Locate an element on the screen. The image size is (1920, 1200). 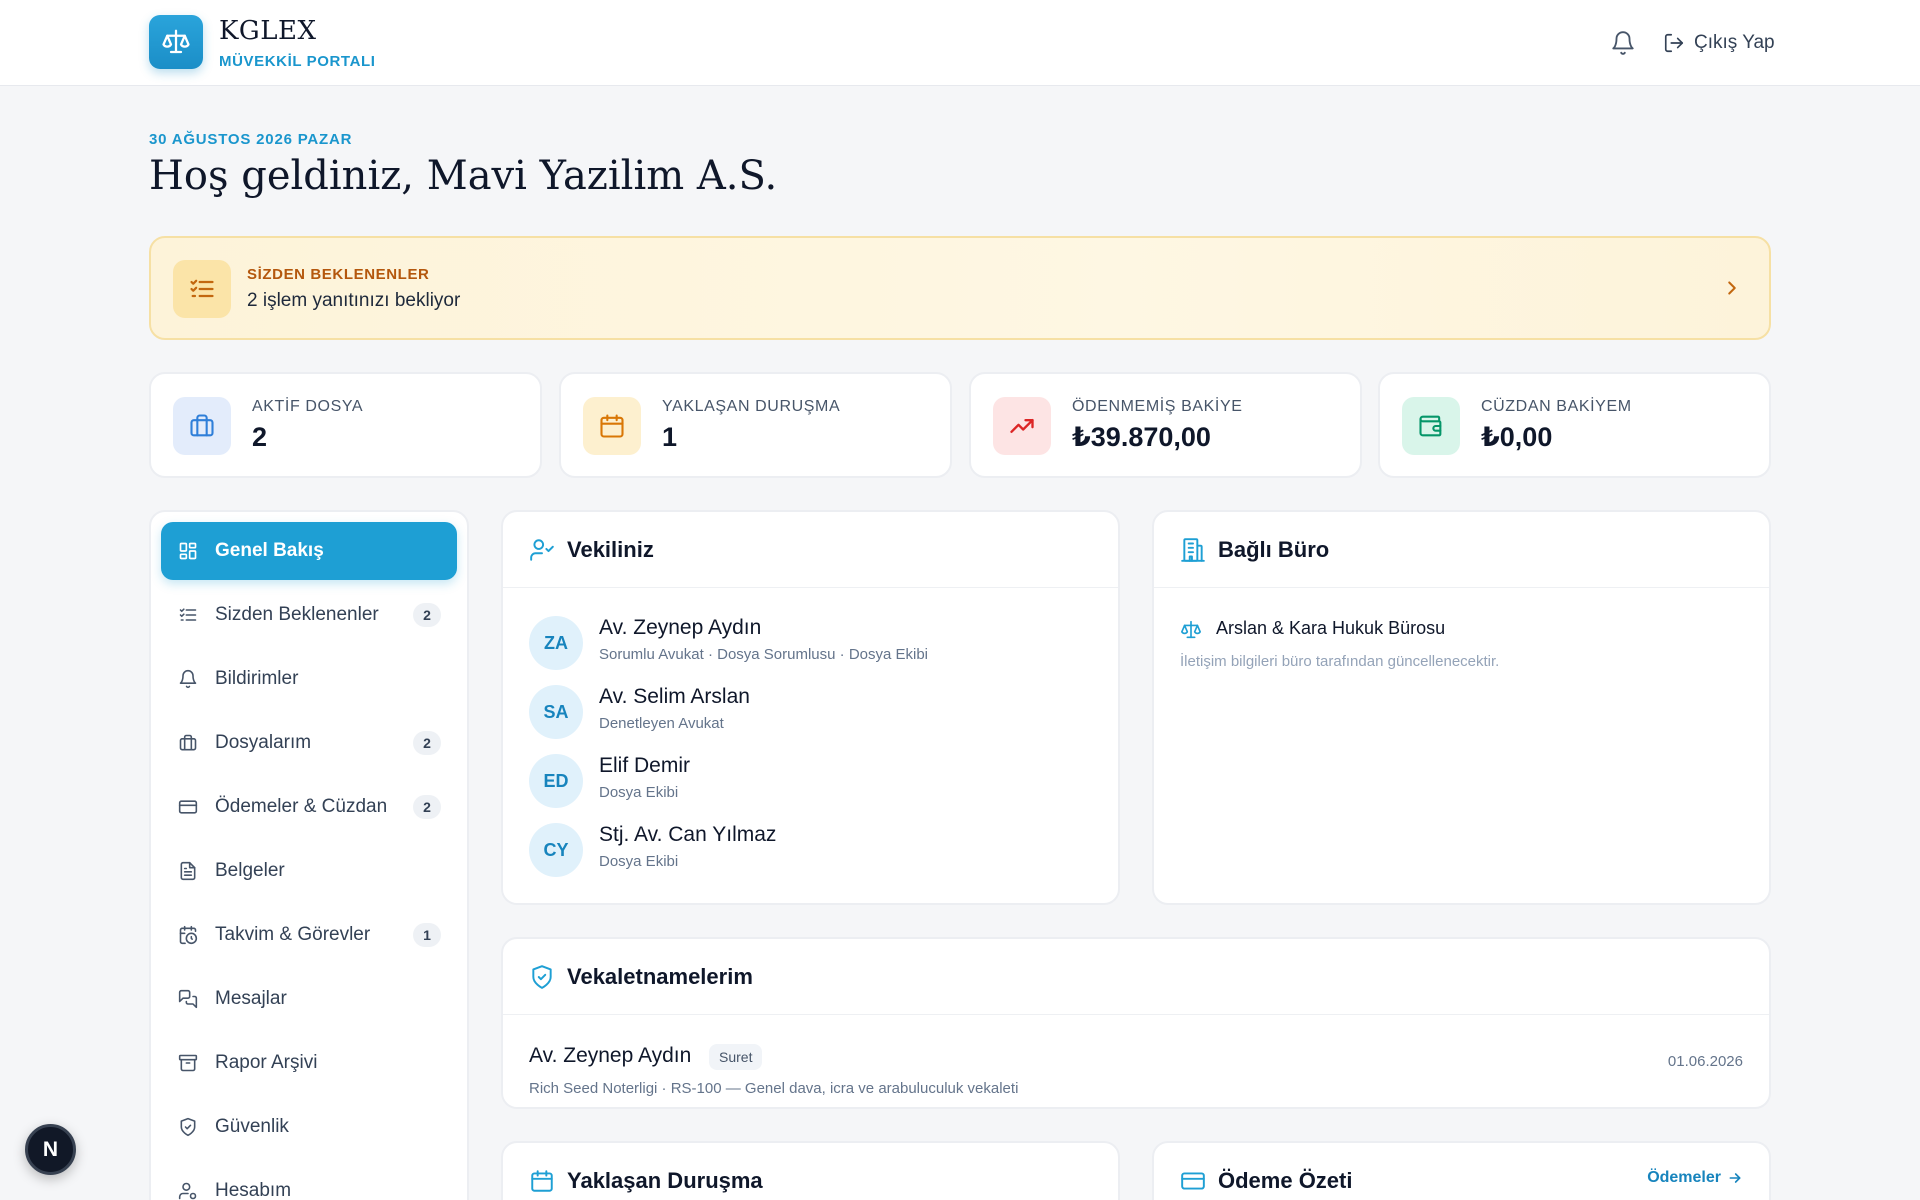
stat-card-unpaid-balance: ÖDENMEMİŞ BAKİYE ₺39.870,00 is located at coordinates (1165, 425).